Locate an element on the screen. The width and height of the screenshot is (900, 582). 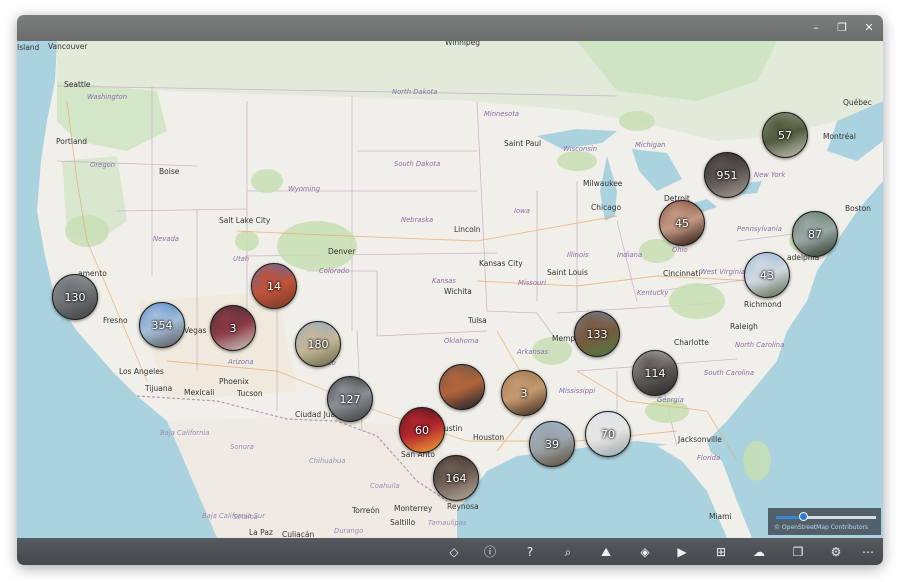
photo-cluster-ohio: 45 is located at coordinates (682, 223).